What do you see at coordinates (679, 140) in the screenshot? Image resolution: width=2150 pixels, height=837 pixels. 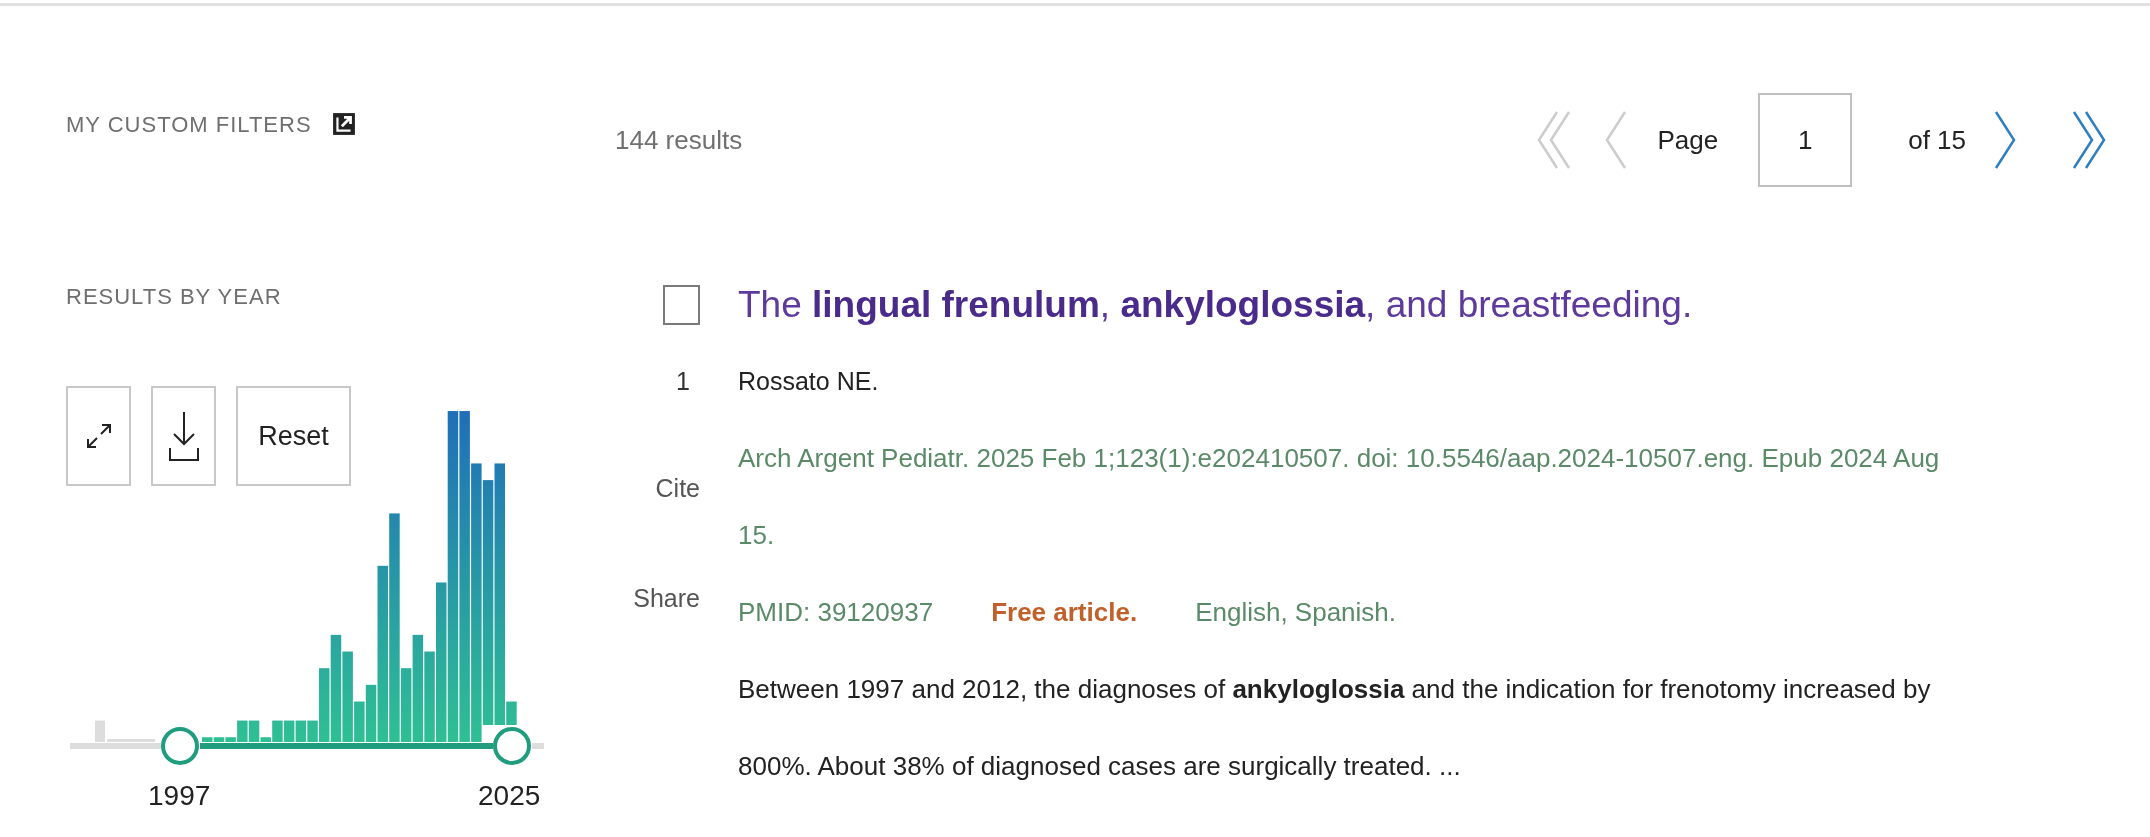 I see `results-count: 144 results` at bounding box center [679, 140].